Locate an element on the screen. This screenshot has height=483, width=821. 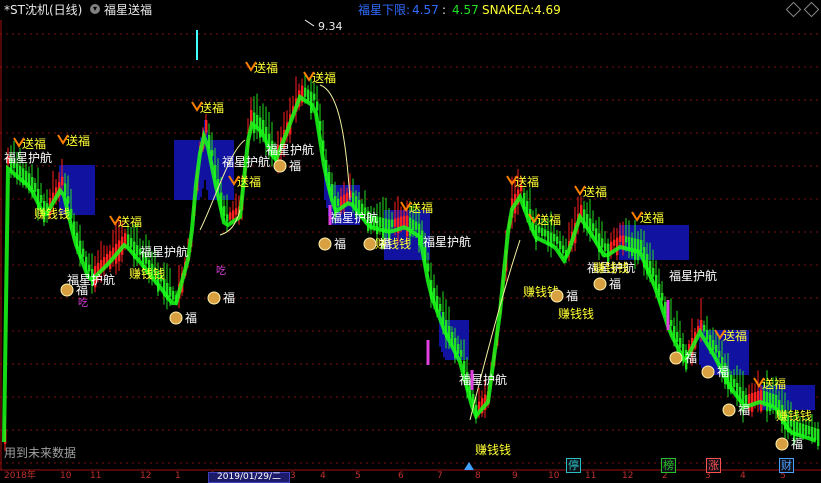
x-axis-tick-label: 11 is located at coordinates (591, 476).